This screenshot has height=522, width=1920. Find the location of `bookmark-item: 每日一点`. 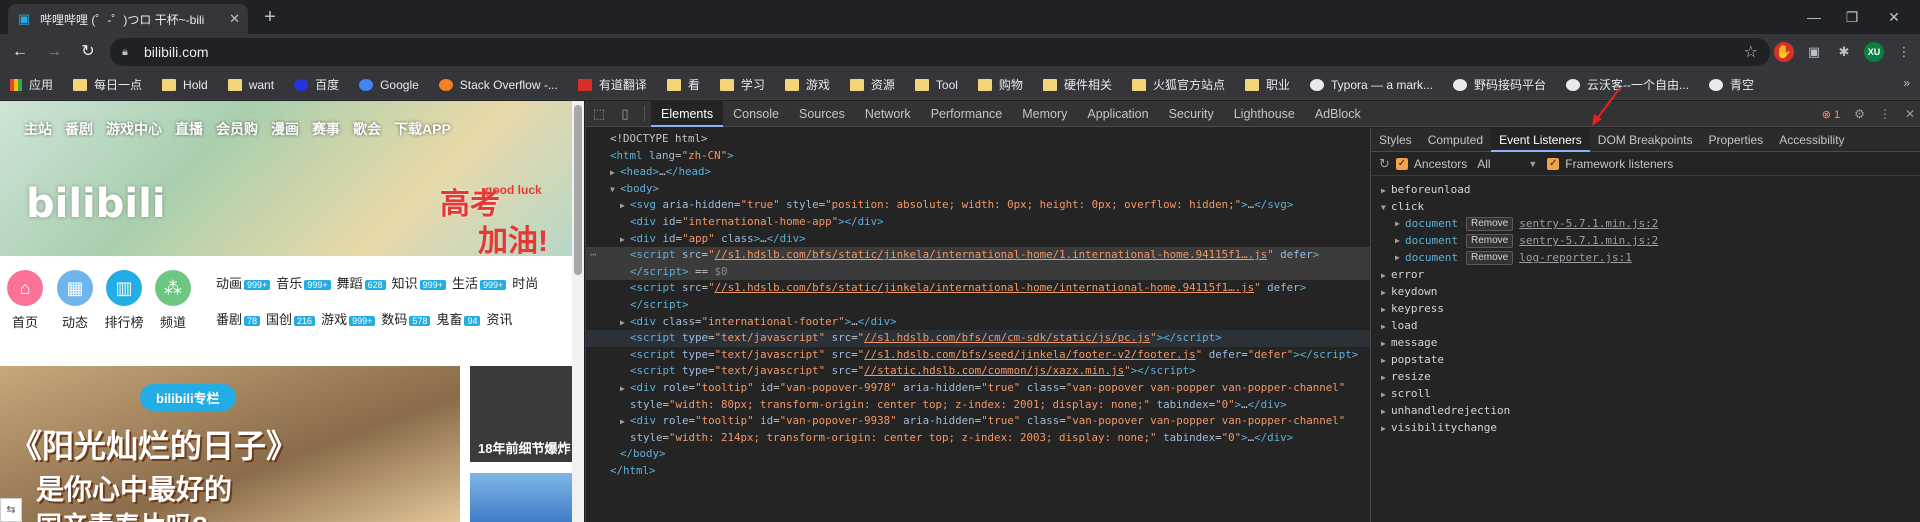

bookmark-item: 每日一点 is located at coordinates (107, 84).